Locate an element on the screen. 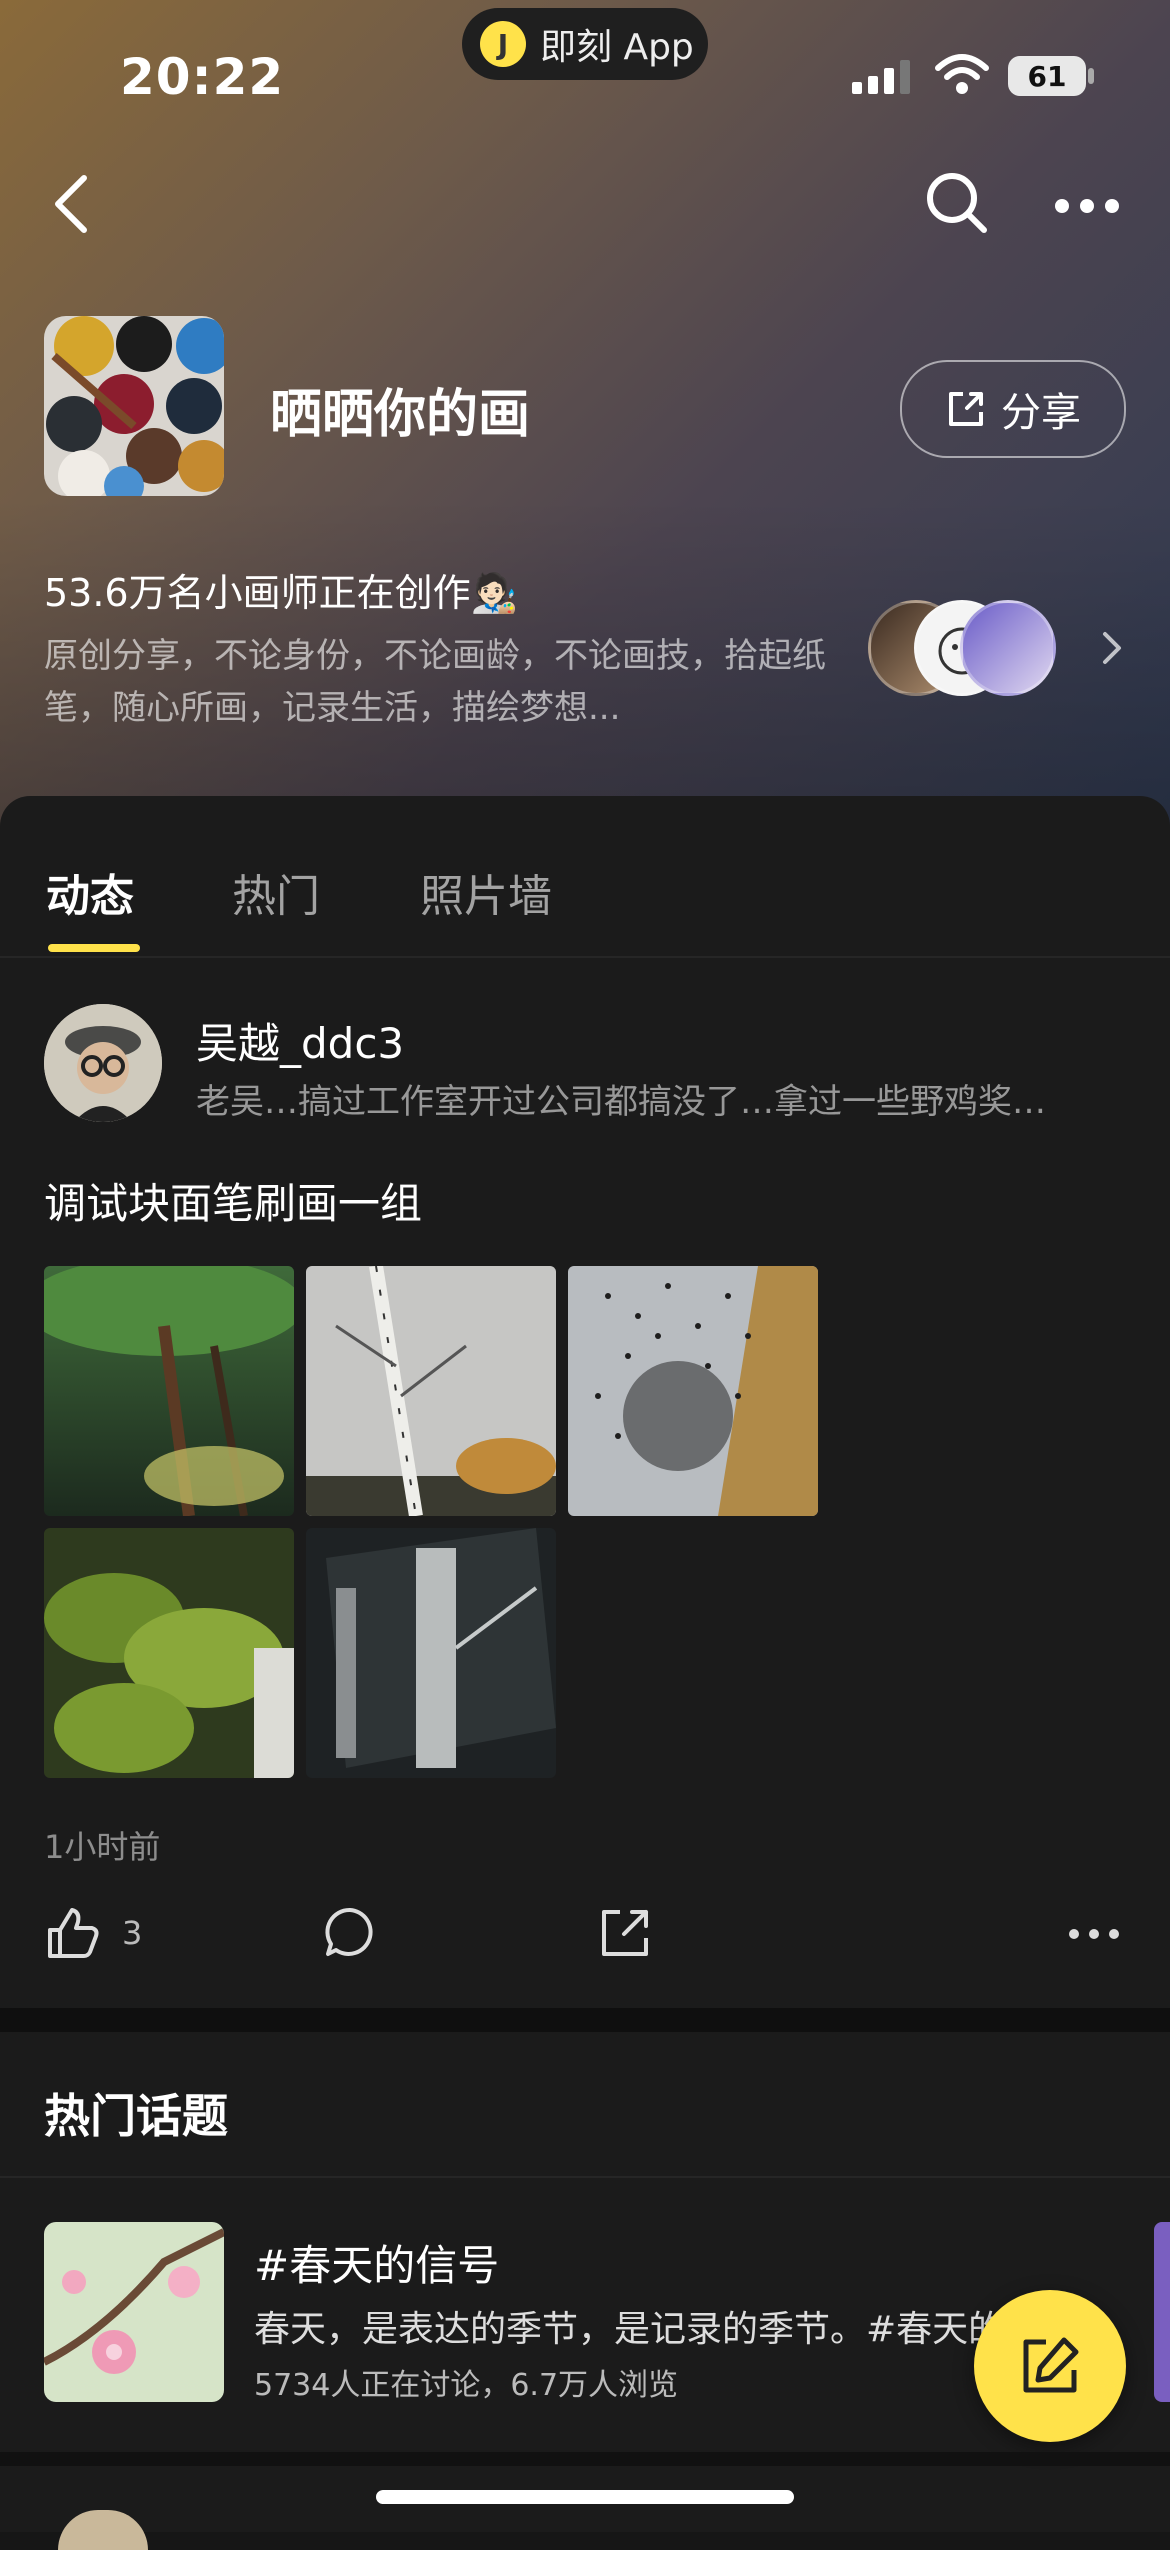  battery-tip is located at coordinates (1091, 76).